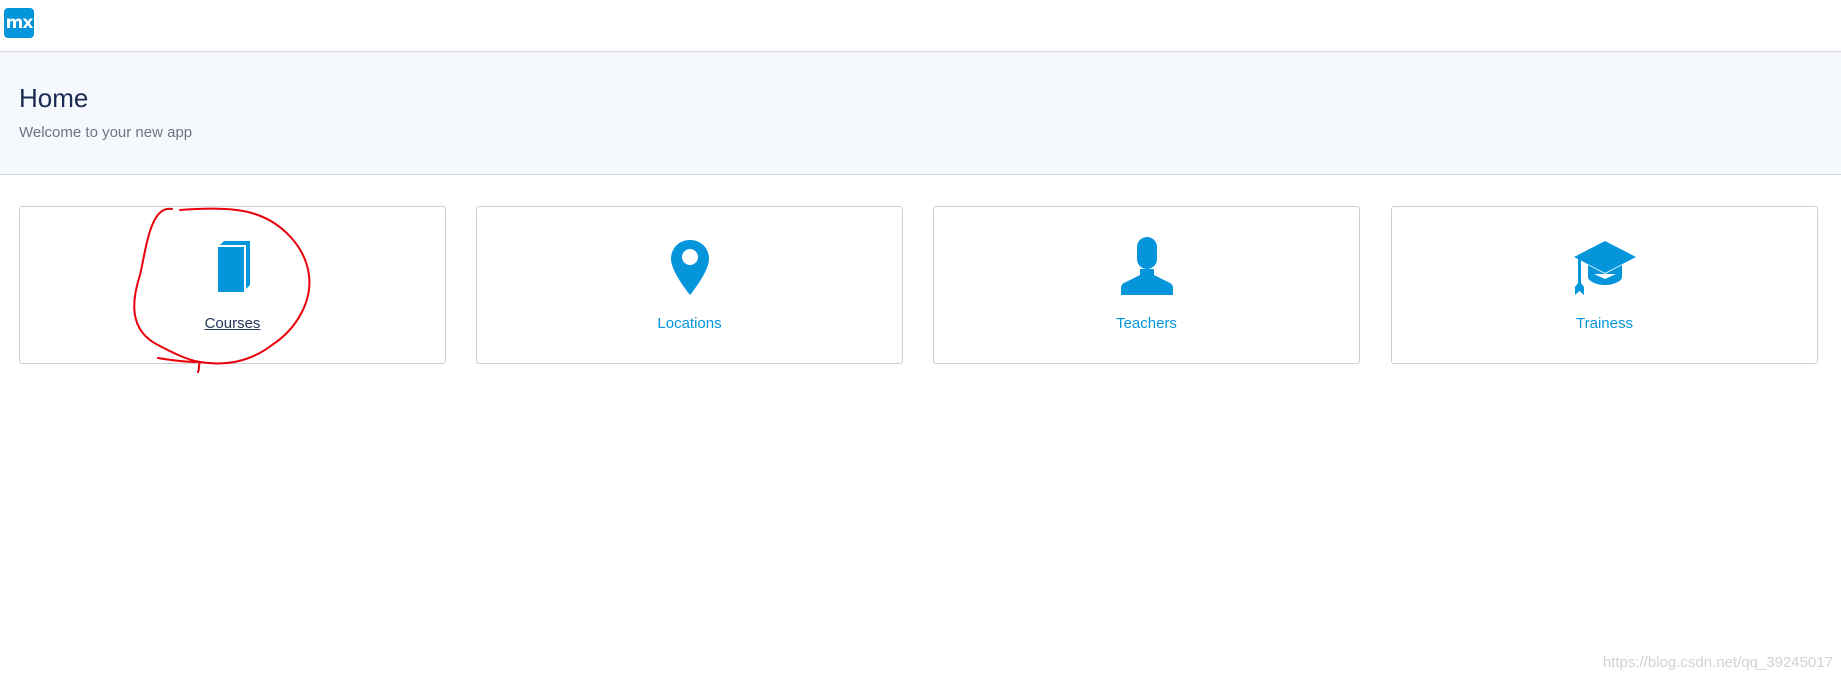 The image size is (1841, 679). What do you see at coordinates (1147, 267) in the screenshot?
I see `user-icon` at bounding box center [1147, 267].